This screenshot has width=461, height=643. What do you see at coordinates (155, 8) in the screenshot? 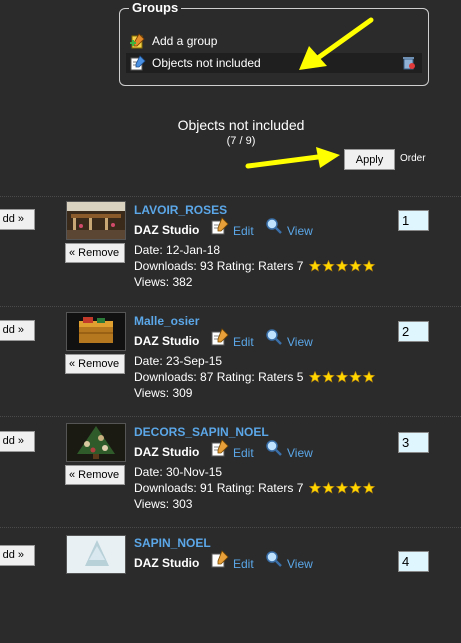
I see `groups-legend: Groups` at bounding box center [155, 8].